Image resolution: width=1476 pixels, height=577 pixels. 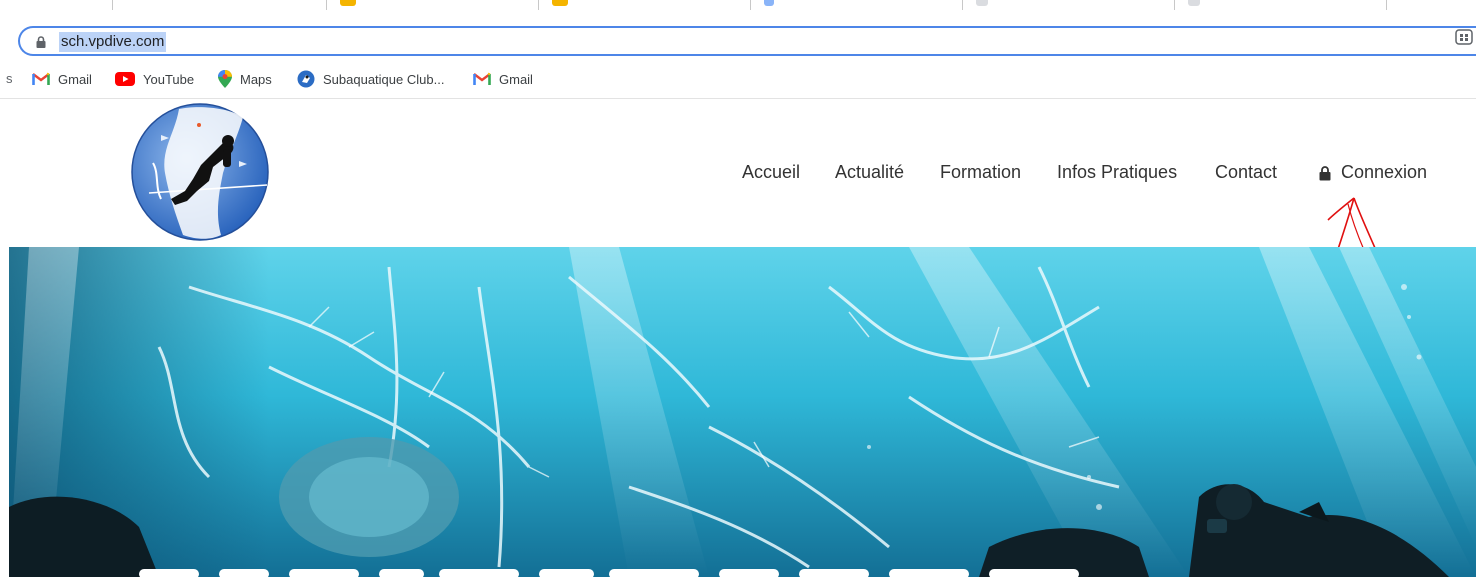 I want to click on bookmark-label: YouTube, so click(x=169, y=79).